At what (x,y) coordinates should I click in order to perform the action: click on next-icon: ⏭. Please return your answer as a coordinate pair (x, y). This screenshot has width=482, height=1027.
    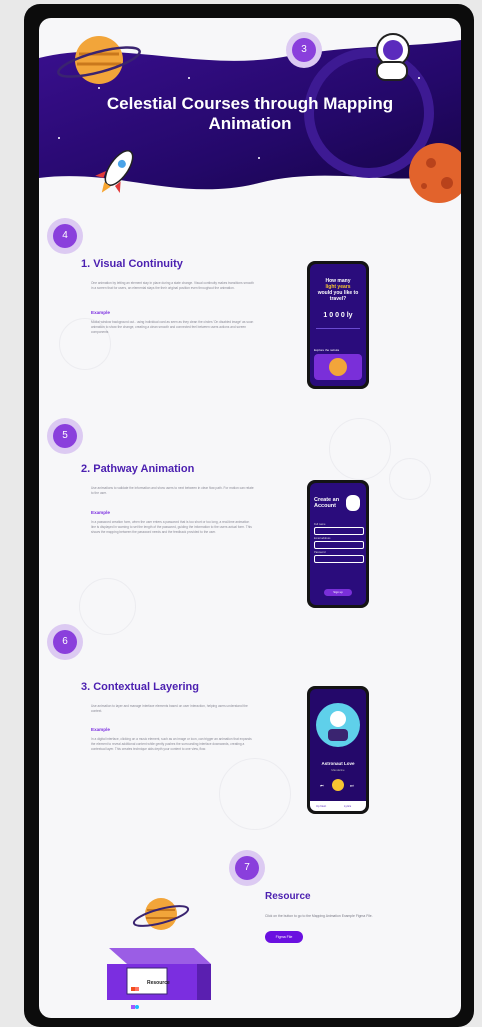
    Looking at the image, I should click on (352, 785).